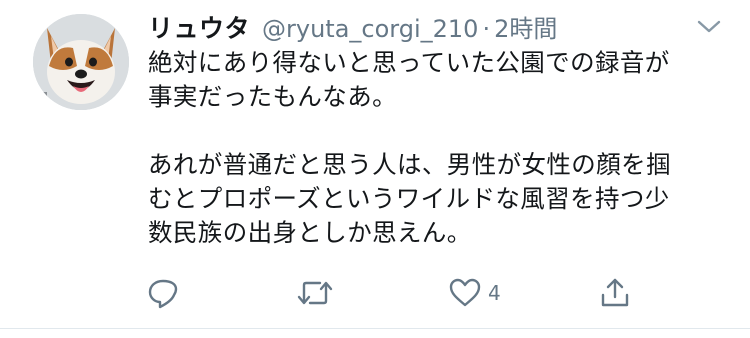  I want to click on share-icon, so click(615, 292).